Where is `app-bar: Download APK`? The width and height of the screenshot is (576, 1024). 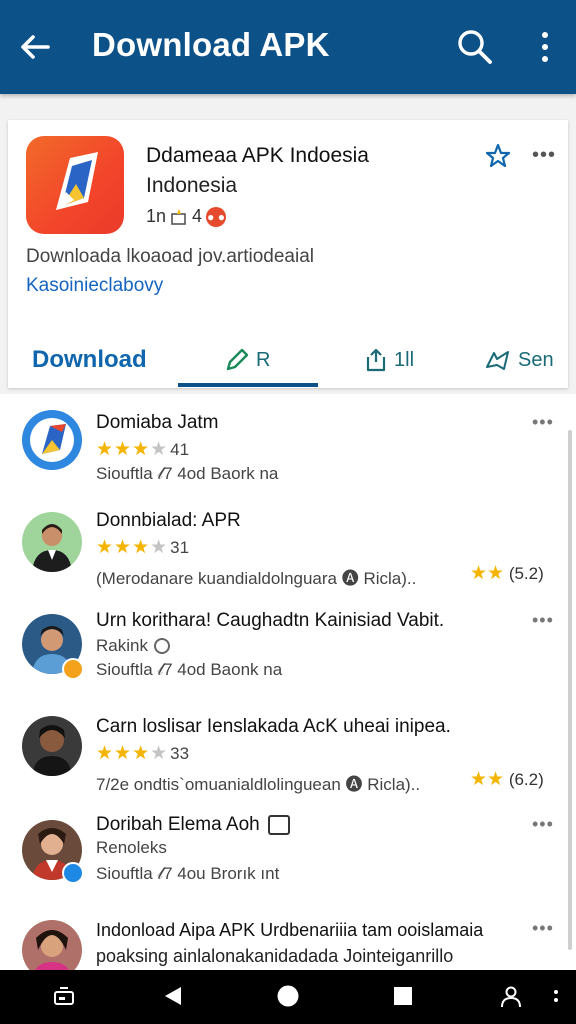 app-bar: Download APK is located at coordinates (288, 47).